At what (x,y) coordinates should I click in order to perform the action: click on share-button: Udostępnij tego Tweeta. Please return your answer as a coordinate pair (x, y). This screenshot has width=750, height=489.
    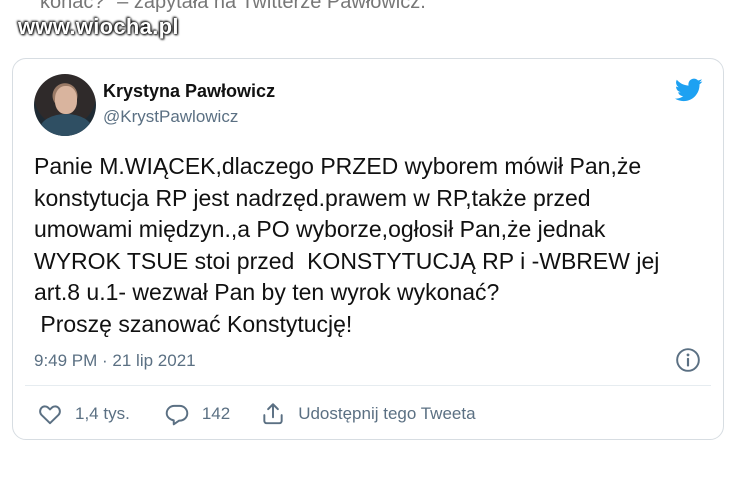
    Looking at the image, I should click on (368, 414).